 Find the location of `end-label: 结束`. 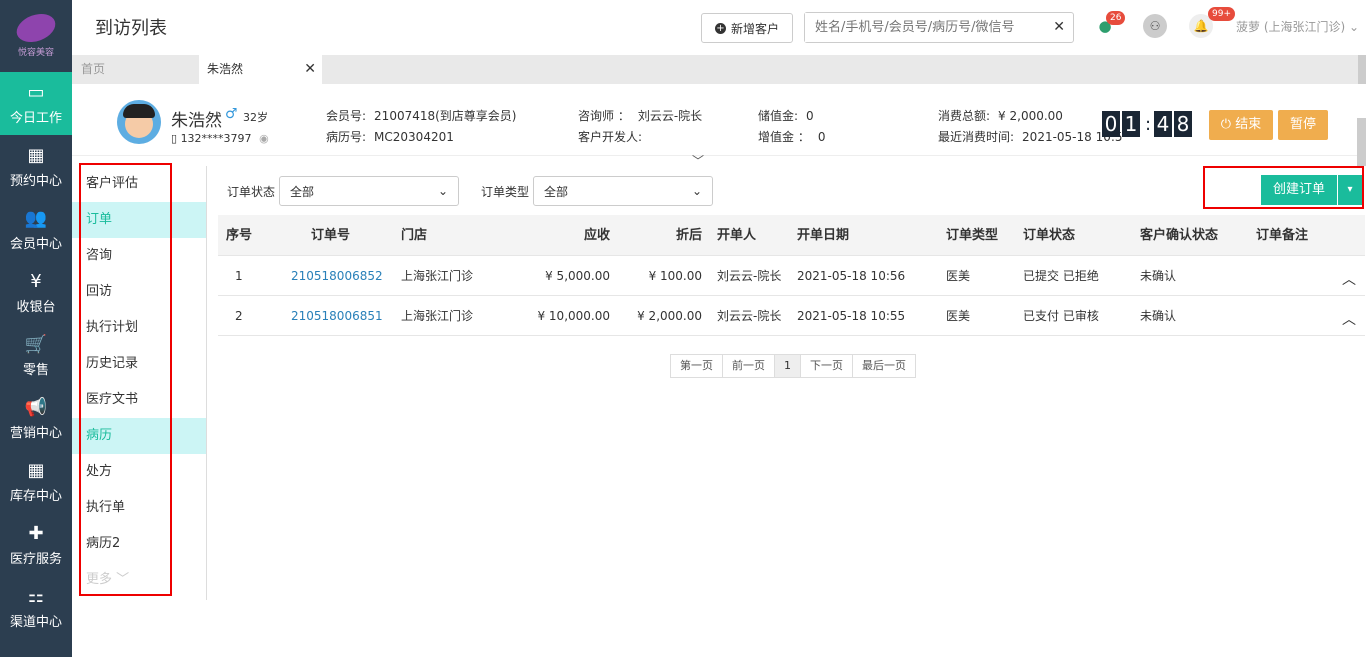

end-label: 结束 is located at coordinates (1248, 124).